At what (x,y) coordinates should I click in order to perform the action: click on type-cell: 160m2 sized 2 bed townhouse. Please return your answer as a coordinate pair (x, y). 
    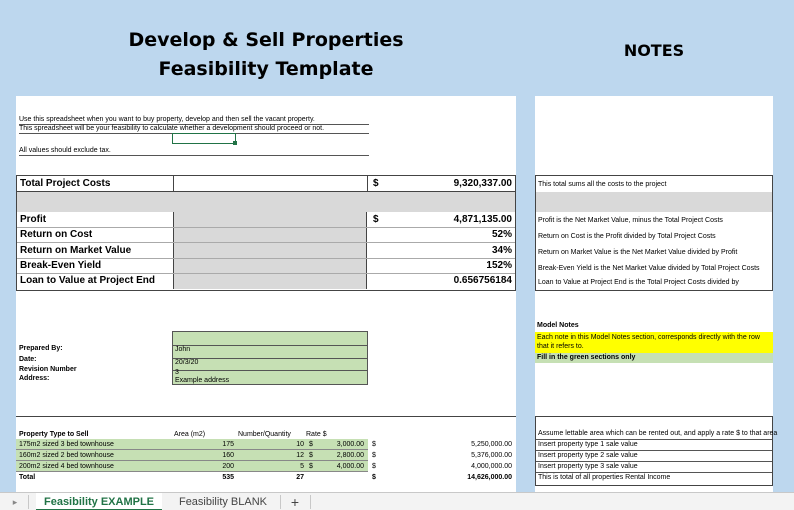
    Looking at the image, I should click on (66, 455).